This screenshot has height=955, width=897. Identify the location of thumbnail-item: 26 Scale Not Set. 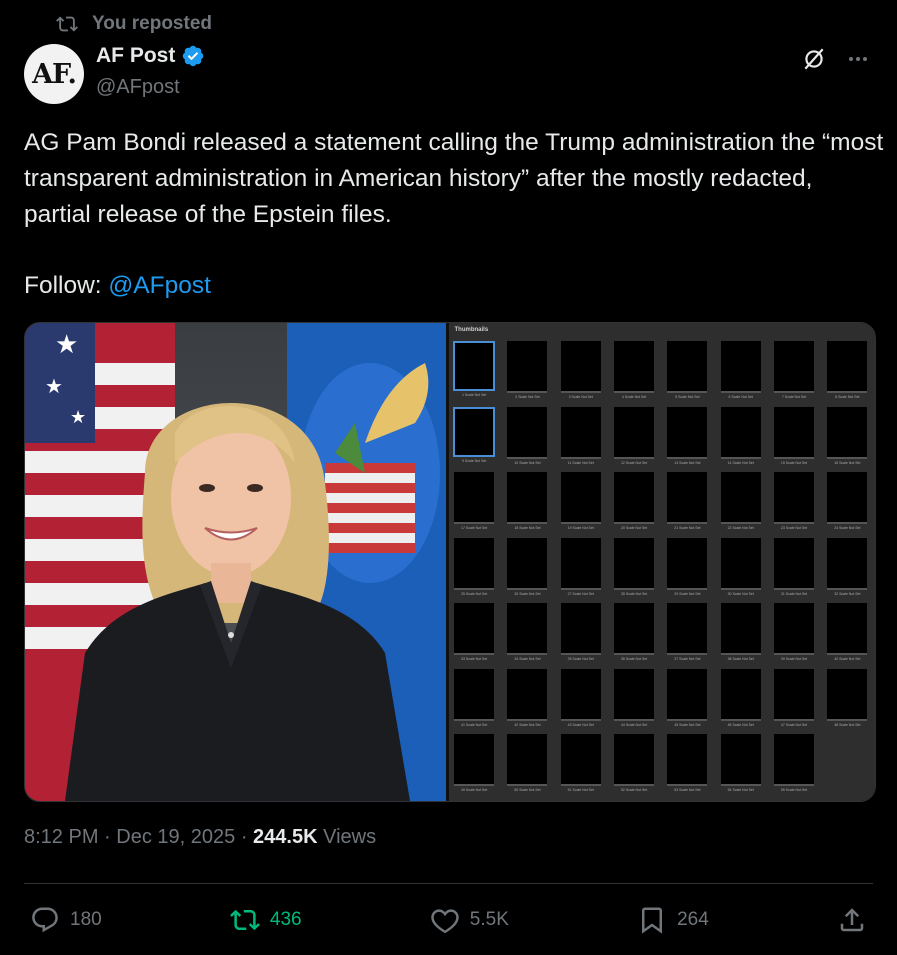
(527, 570).